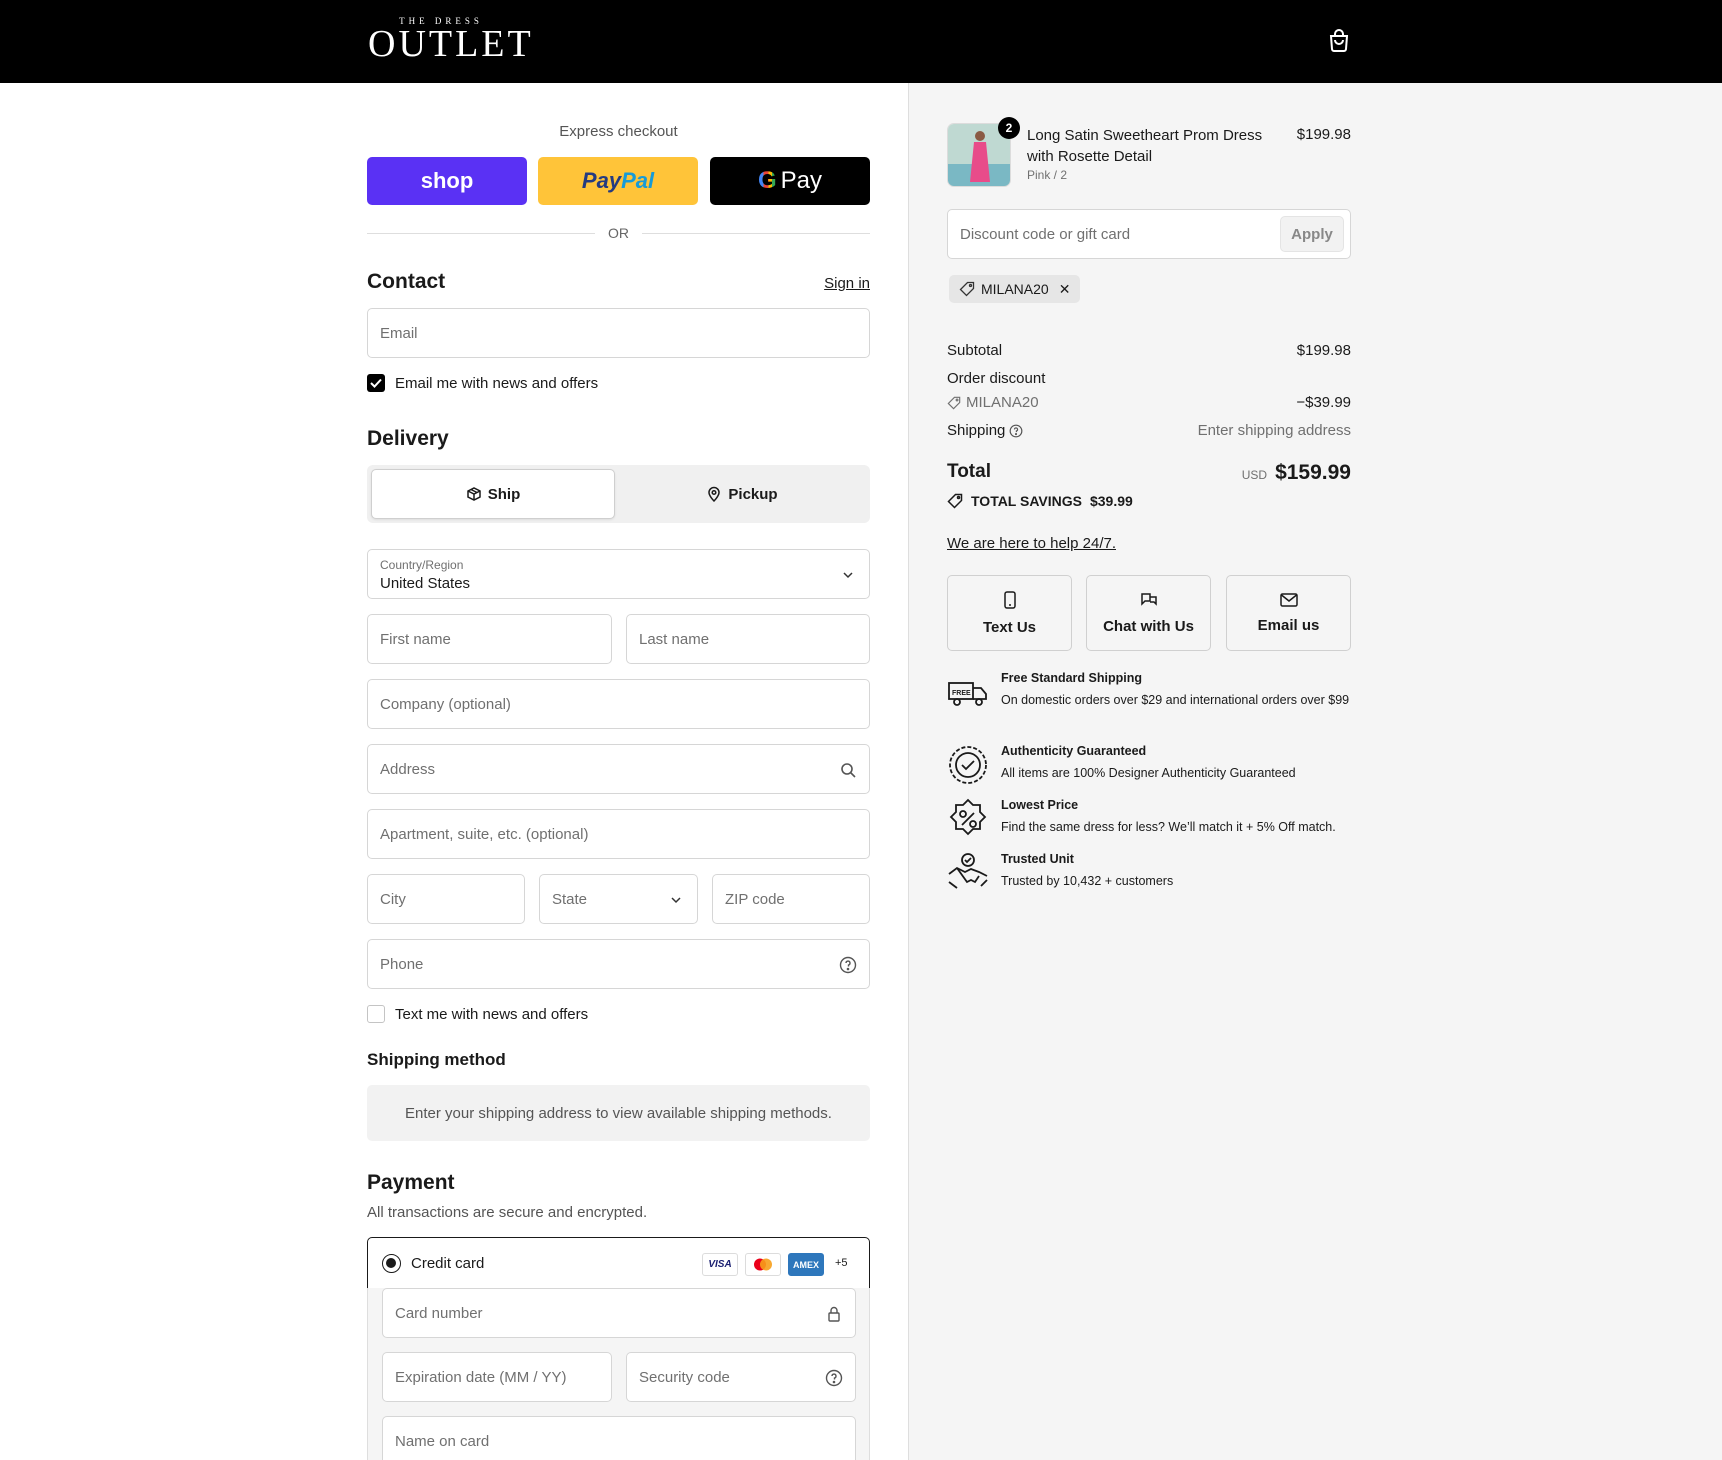 This screenshot has width=1722, height=1460. I want to click on city-field: City, so click(446, 899).